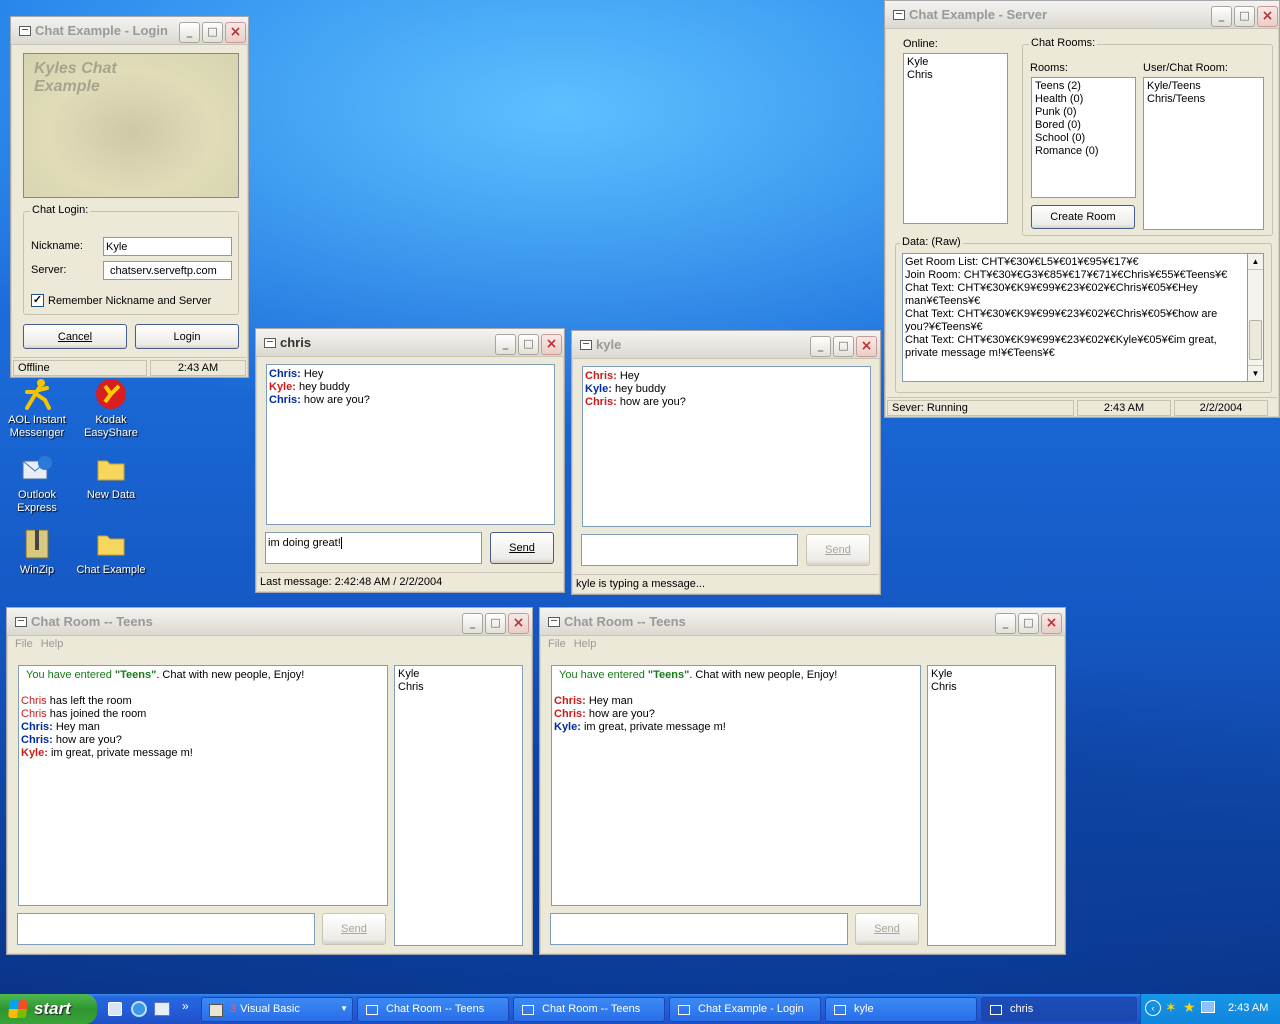  I want to click on aim-tray-icon: ✶, so click(1171, 1007).